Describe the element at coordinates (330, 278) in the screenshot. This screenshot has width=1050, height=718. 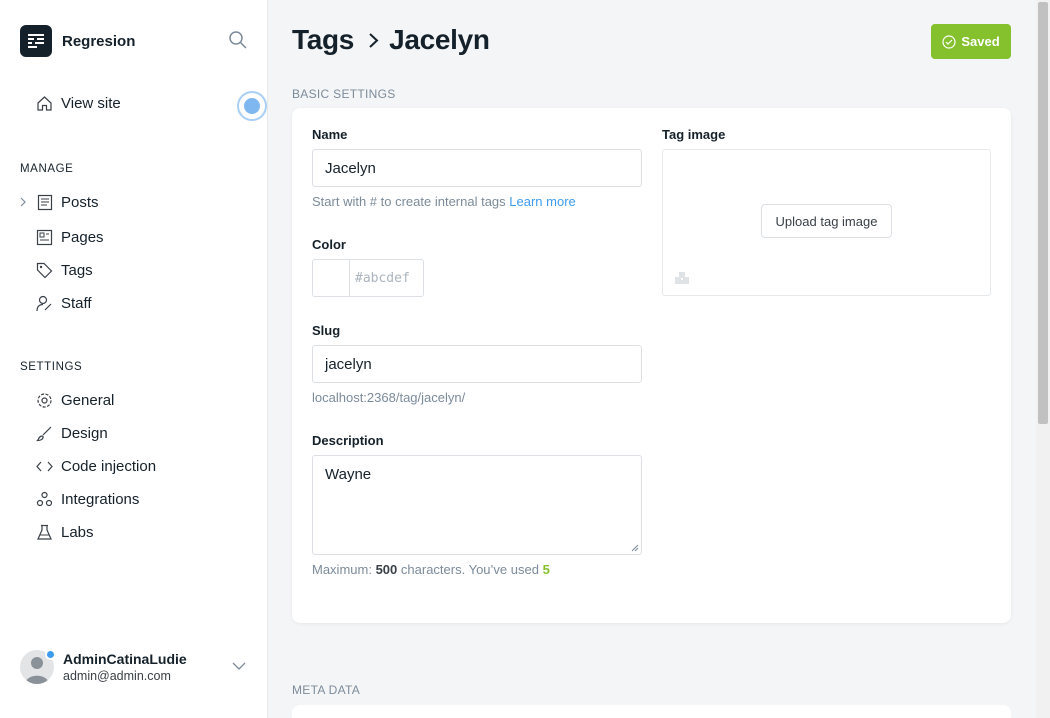
I see `color-swatch` at that location.